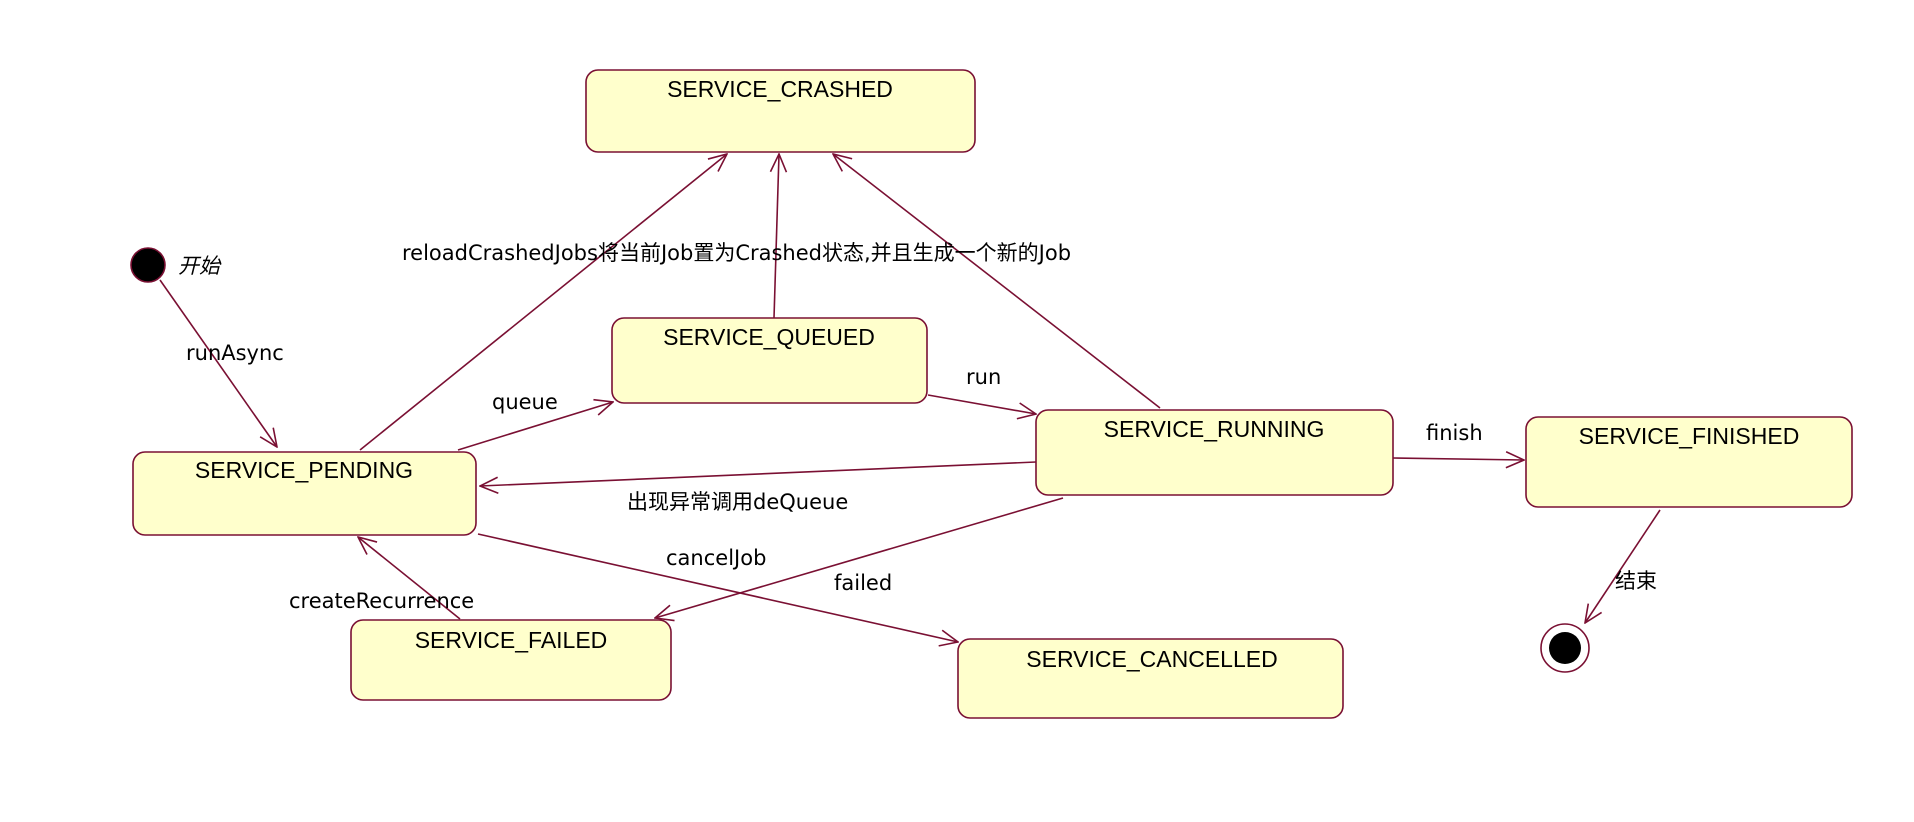 This screenshot has height=822, width=1914. What do you see at coordinates (863, 583) in the screenshot?
I see `label-failed: failed` at bounding box center [863, 583].